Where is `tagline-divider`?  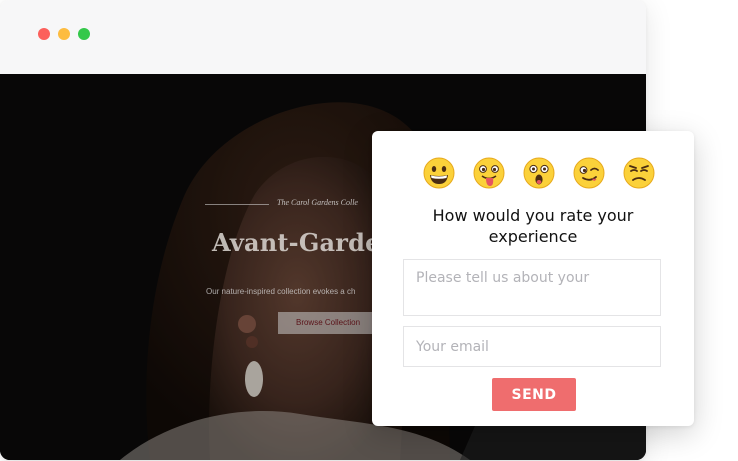 tagline-divider is located at coordinates (237, 204).